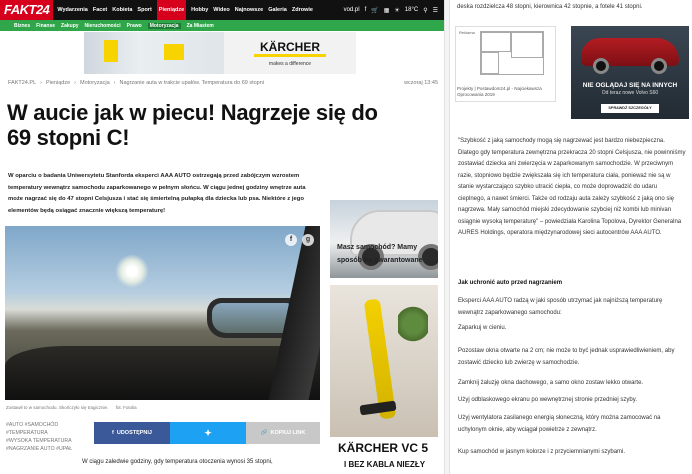  What do you see at coordinates (630, 93) in the screenshot?
I see `volvo-ad-subline: Od teraz nowe Volvo S60` at bounding box center [630, 93].